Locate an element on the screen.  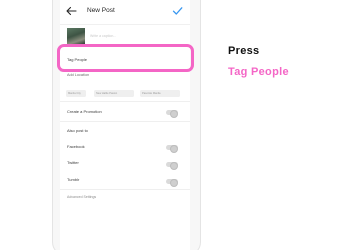
top-bar: New Post is located at coordinates (125, 12).